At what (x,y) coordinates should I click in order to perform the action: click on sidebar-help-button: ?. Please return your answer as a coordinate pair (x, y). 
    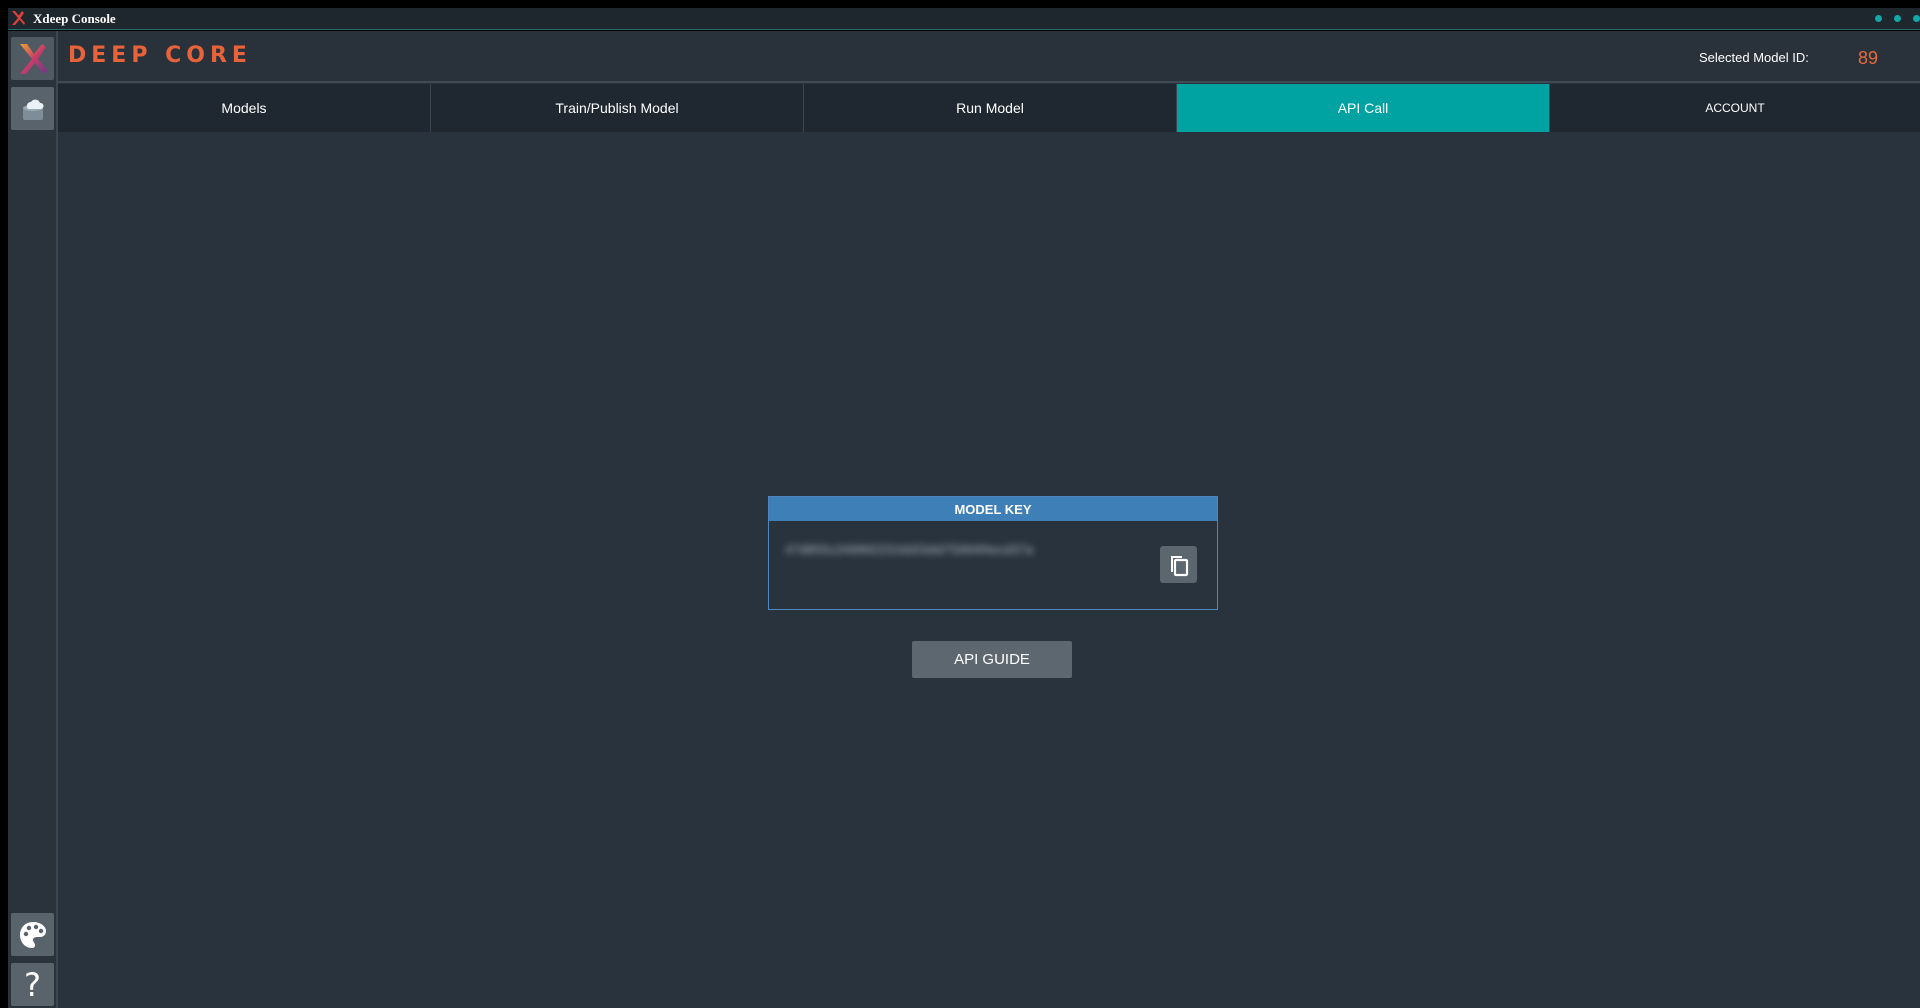
    Looking at the image, I should click on (32, 984).